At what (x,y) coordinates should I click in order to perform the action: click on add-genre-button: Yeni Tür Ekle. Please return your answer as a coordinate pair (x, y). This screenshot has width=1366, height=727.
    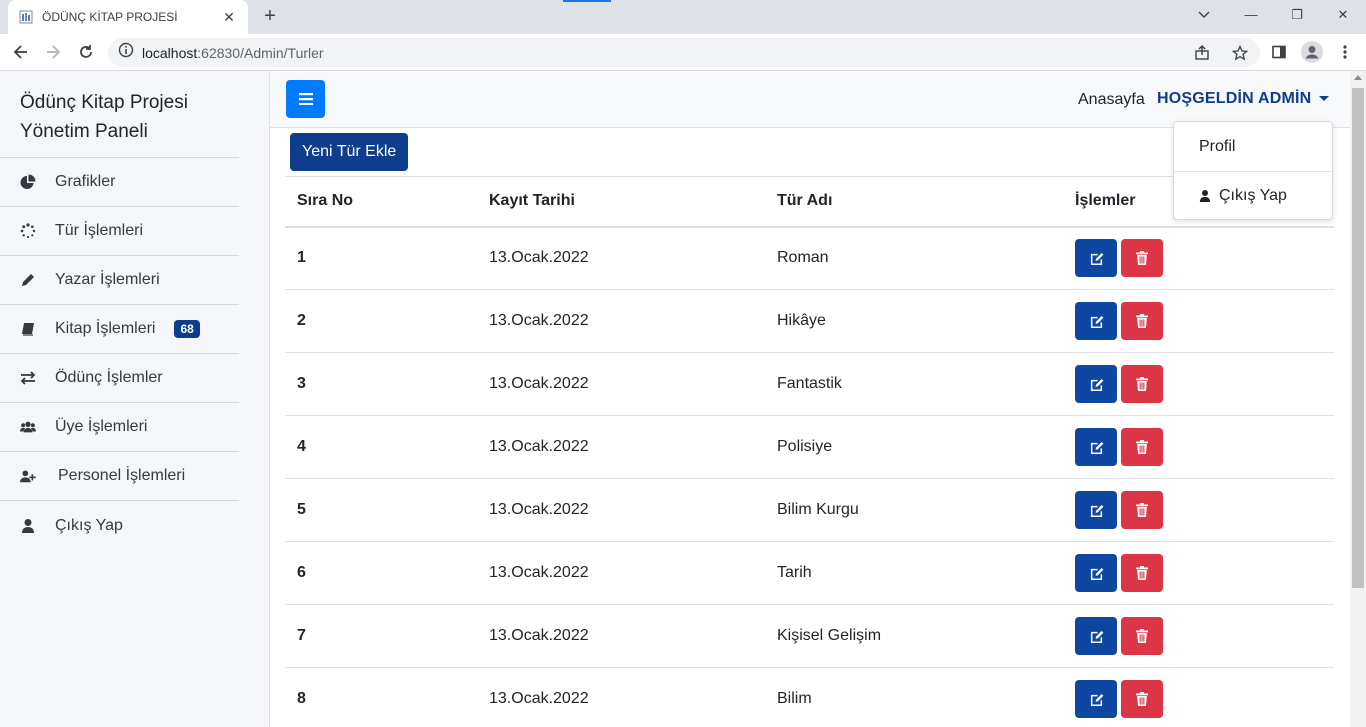
    Looking at the image, I should click on (349, 152).